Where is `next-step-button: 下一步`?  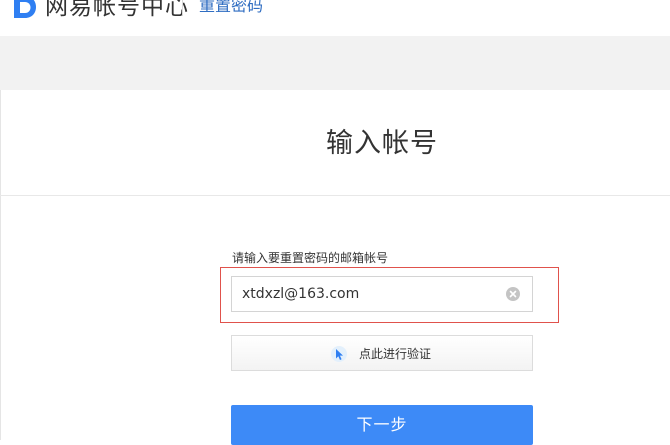 next-step-button: 下一步 is located at coordinates (382, 425).